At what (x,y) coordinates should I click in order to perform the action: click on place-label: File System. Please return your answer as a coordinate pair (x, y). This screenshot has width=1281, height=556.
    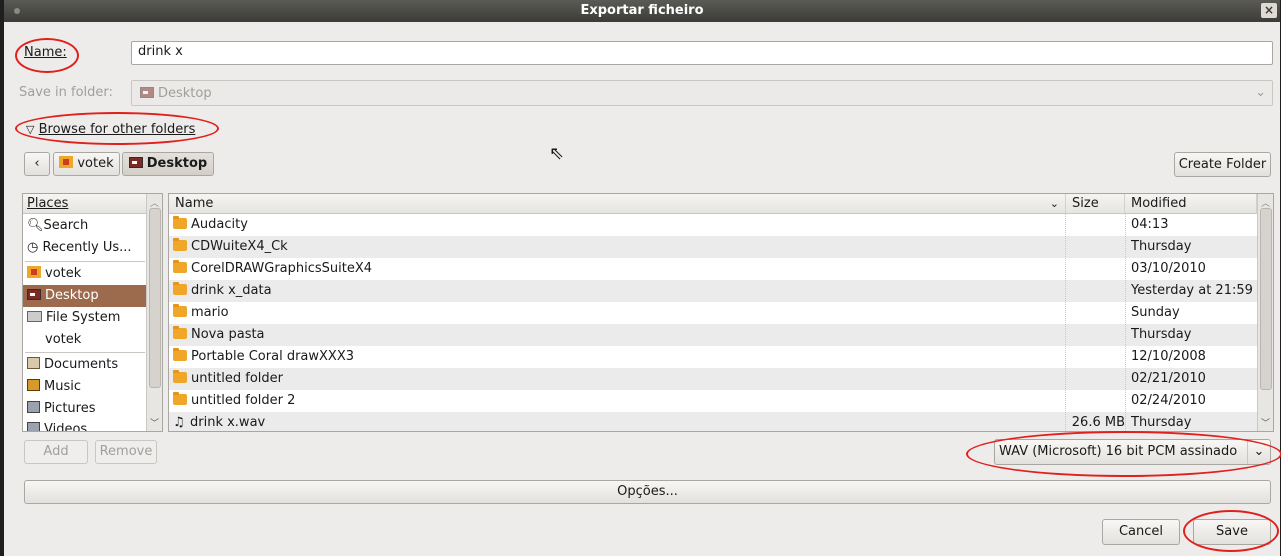
    Looking at the image, I should click on (83, 317).